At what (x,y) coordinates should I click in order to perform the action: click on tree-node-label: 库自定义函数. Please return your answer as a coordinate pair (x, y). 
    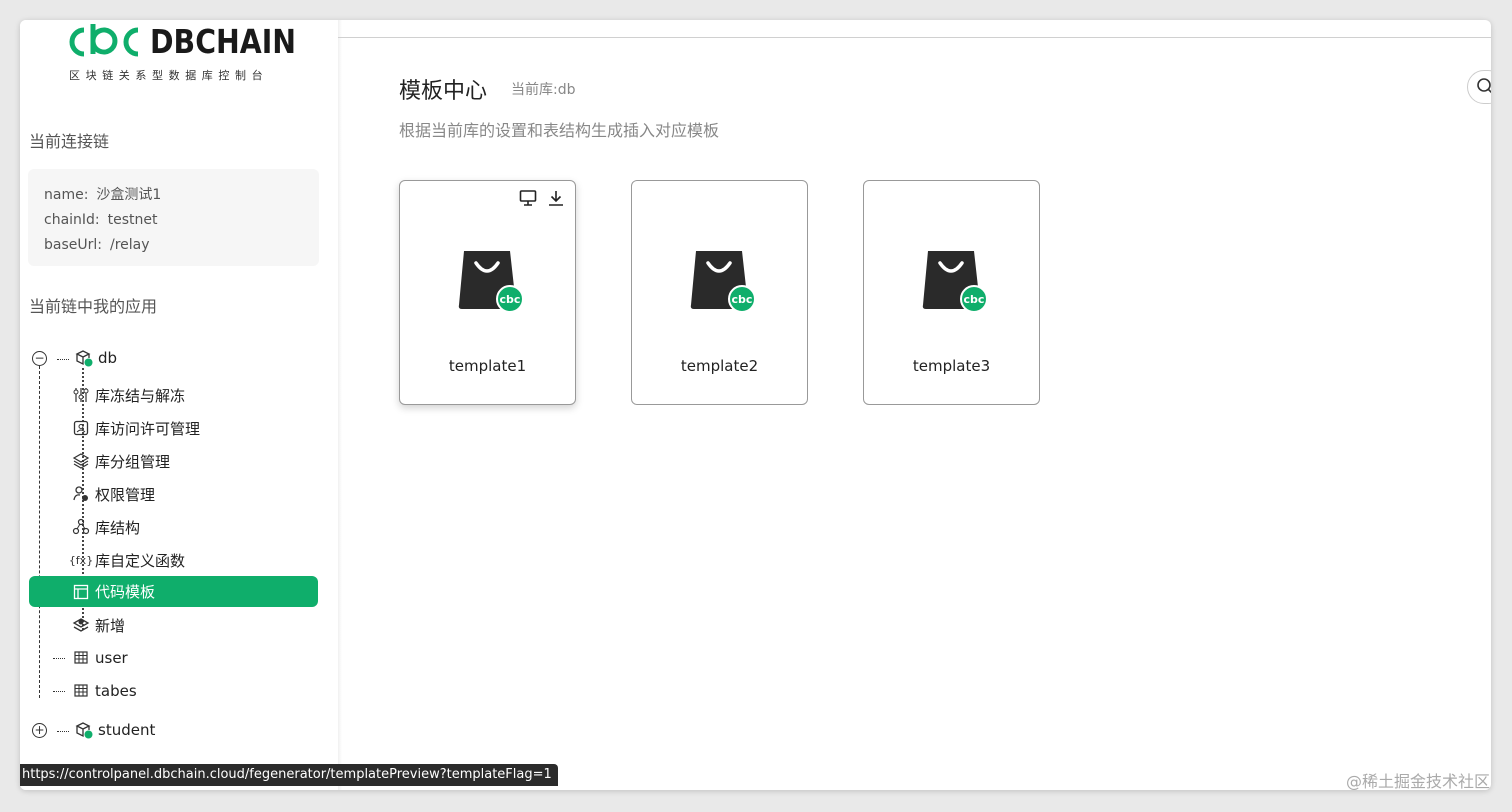
    Looking at the image, I should click on (140, 560).